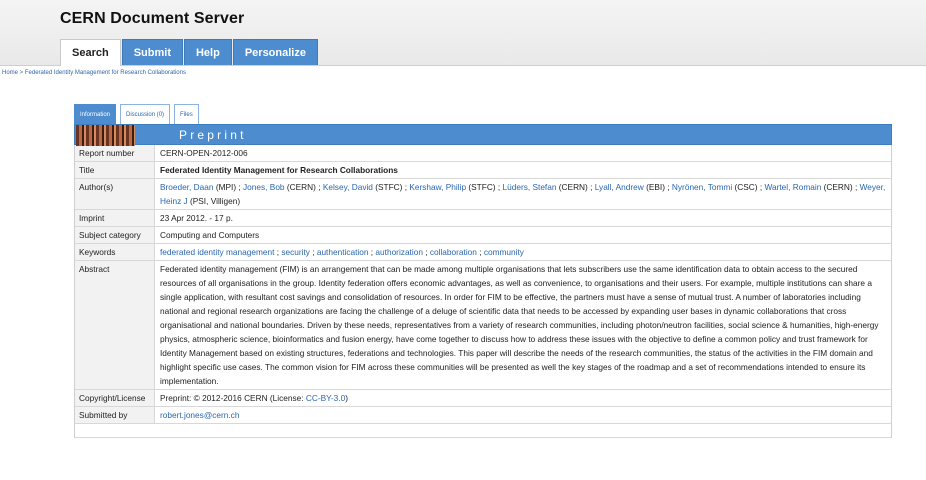  What do you see at coordinates (233, 398) in the screenshot?
I see `copyright-text: Preprint: © 2012-2016 CERN (License:` at bounding box center [233, 398].